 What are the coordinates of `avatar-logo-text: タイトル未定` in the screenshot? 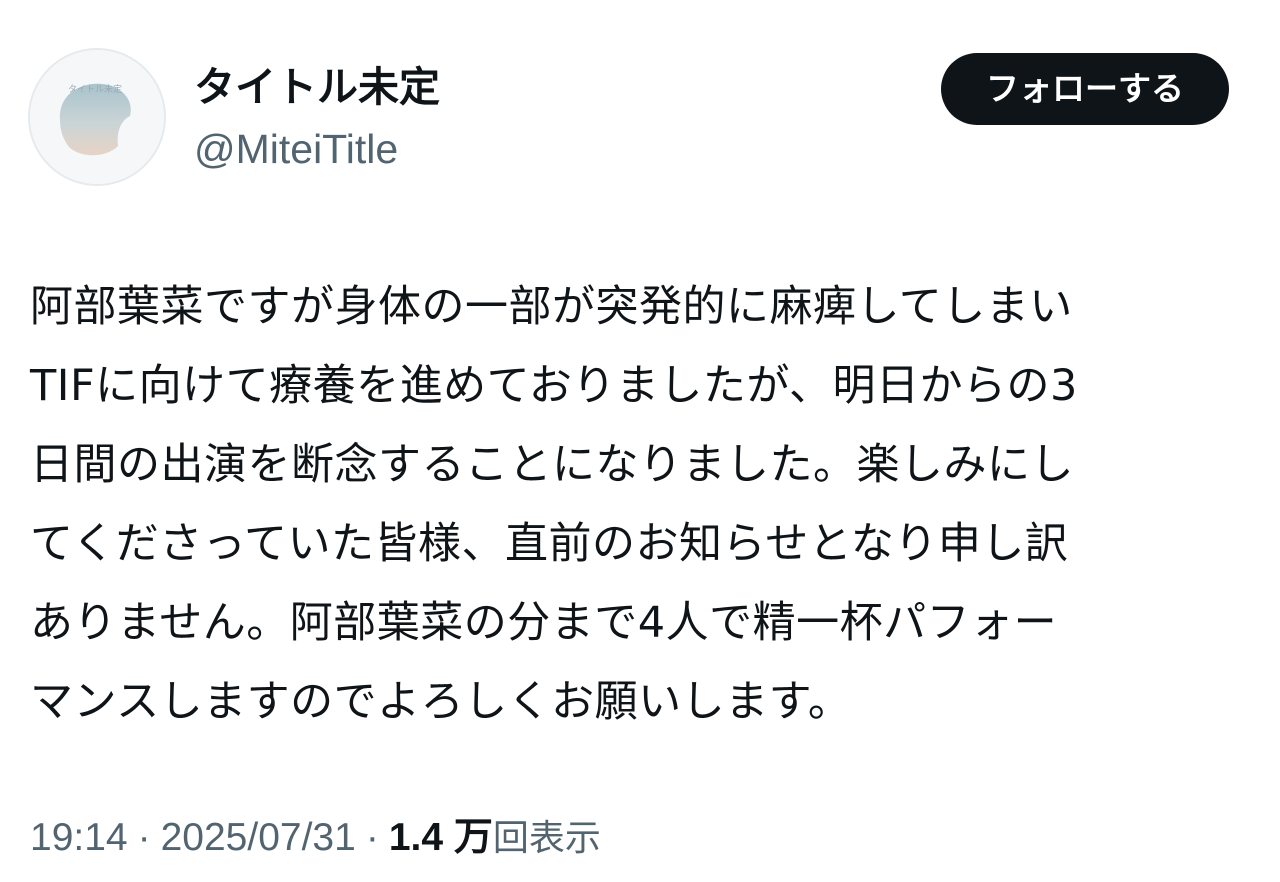 It's located at (95, 89).